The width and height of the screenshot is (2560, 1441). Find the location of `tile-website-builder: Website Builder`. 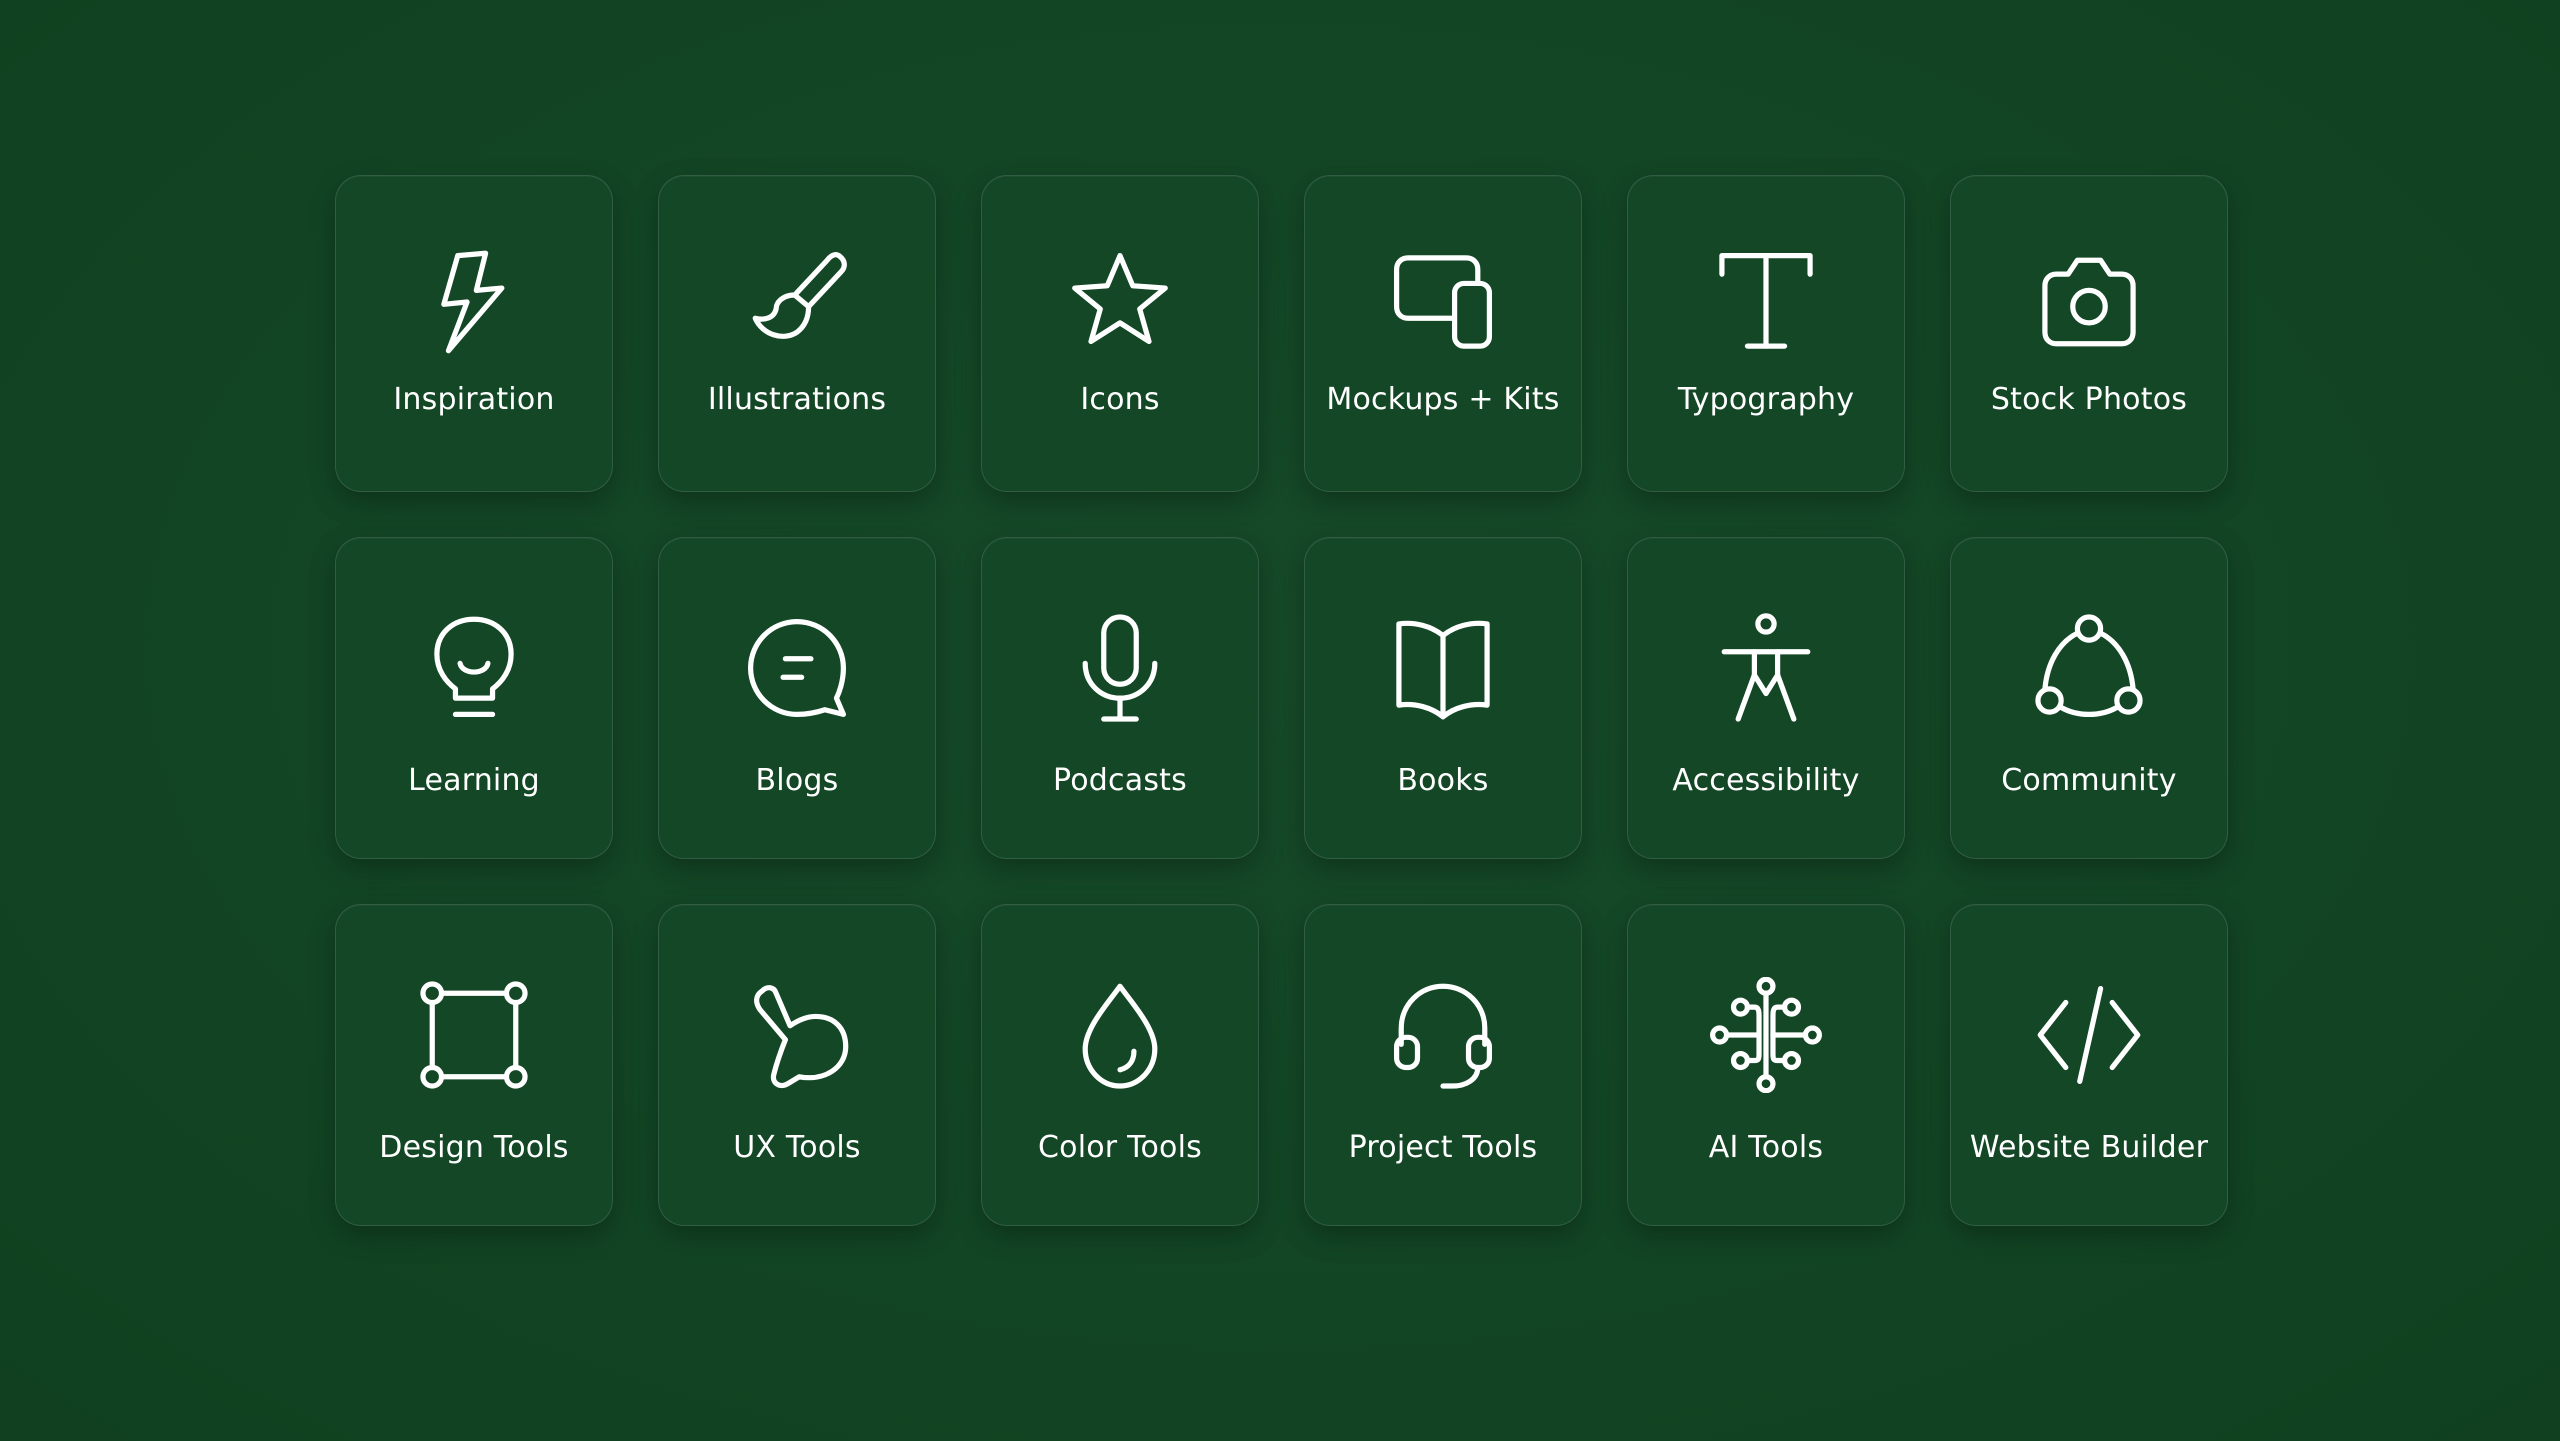

tile-website-builder: Website Builder is located at coordinates (2089, 1065).